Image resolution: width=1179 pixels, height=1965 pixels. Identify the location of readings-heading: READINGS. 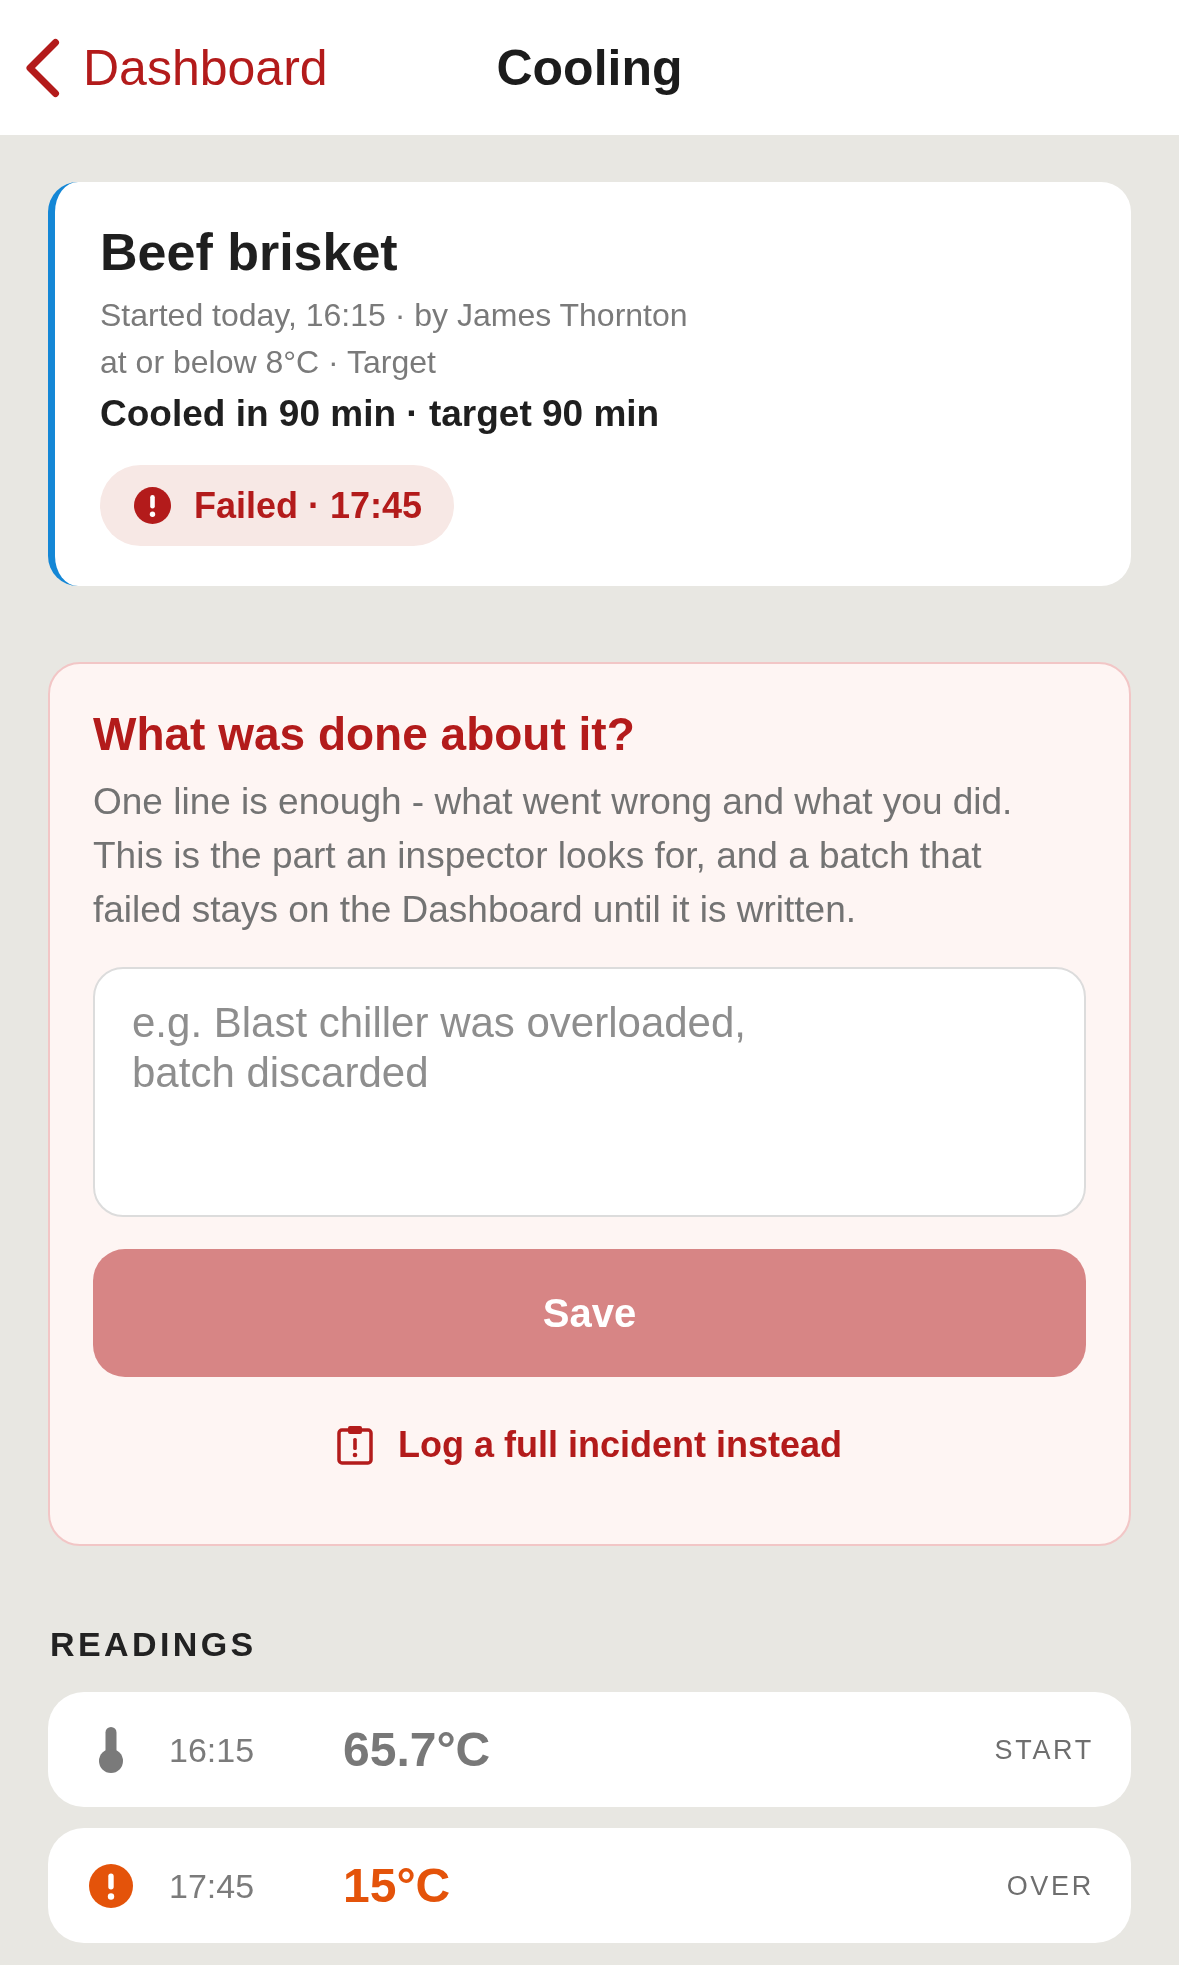
(154, 1644).